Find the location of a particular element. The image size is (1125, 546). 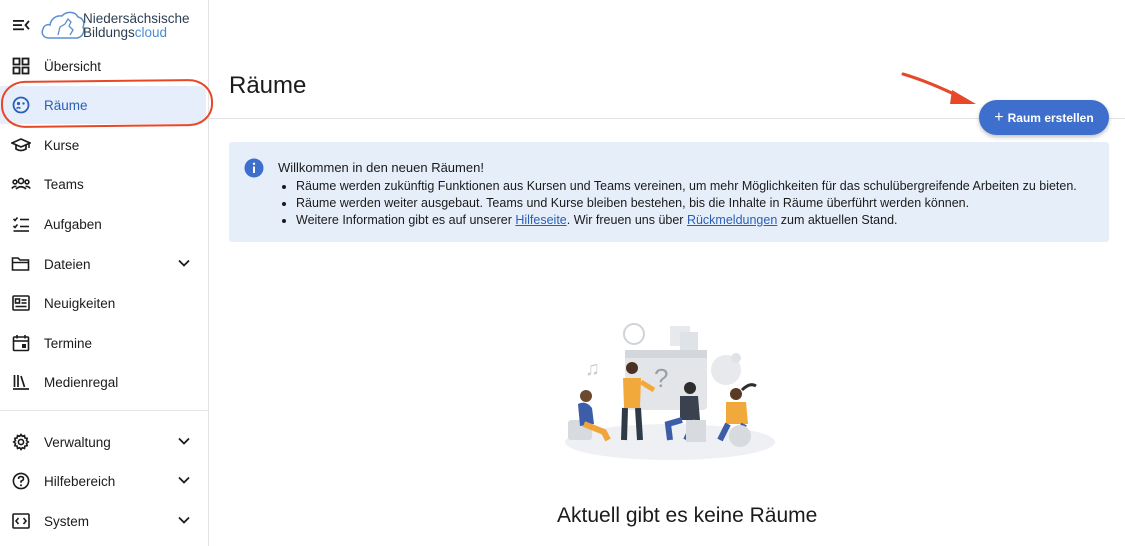

brand-line1: Niedersächsische is located at coordinates (136, 18).